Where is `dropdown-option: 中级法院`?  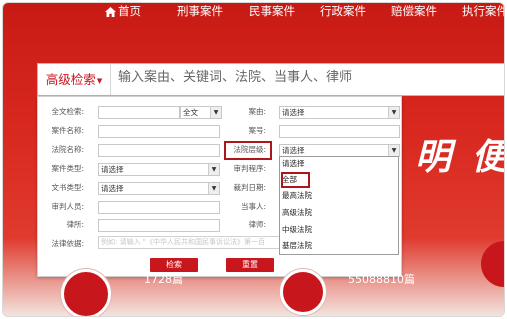
dropdown-option: 中级法院 is located at coordinates (297, 230).